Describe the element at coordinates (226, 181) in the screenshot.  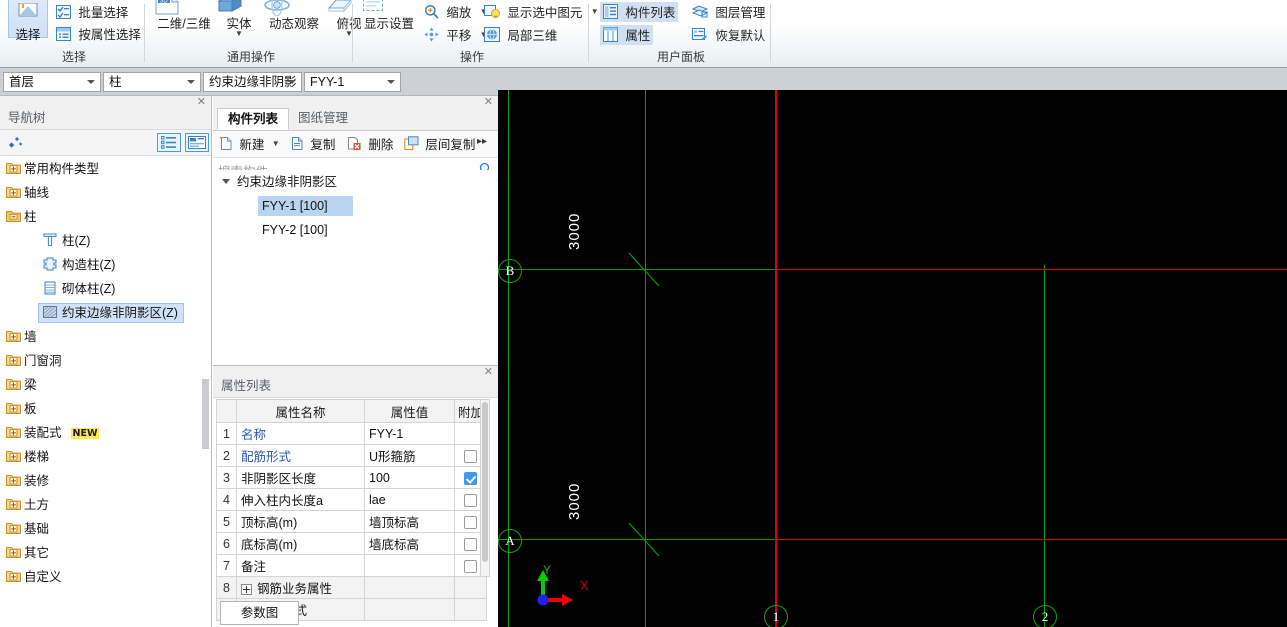
I see `expand-arrow-icon` at that location.